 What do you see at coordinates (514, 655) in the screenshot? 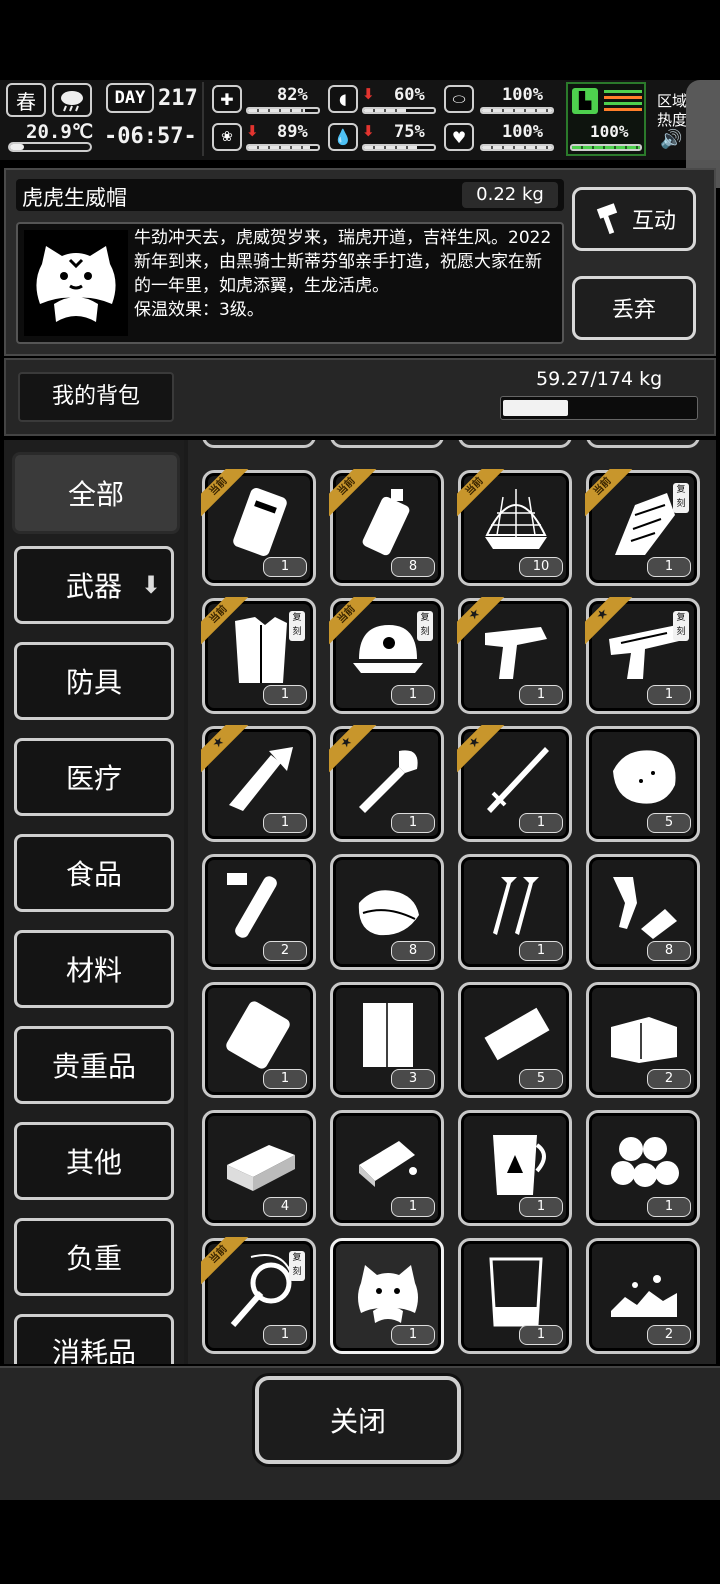
I see `inventory-slot-taser: ★ 1` at bounding box center [514, 655].